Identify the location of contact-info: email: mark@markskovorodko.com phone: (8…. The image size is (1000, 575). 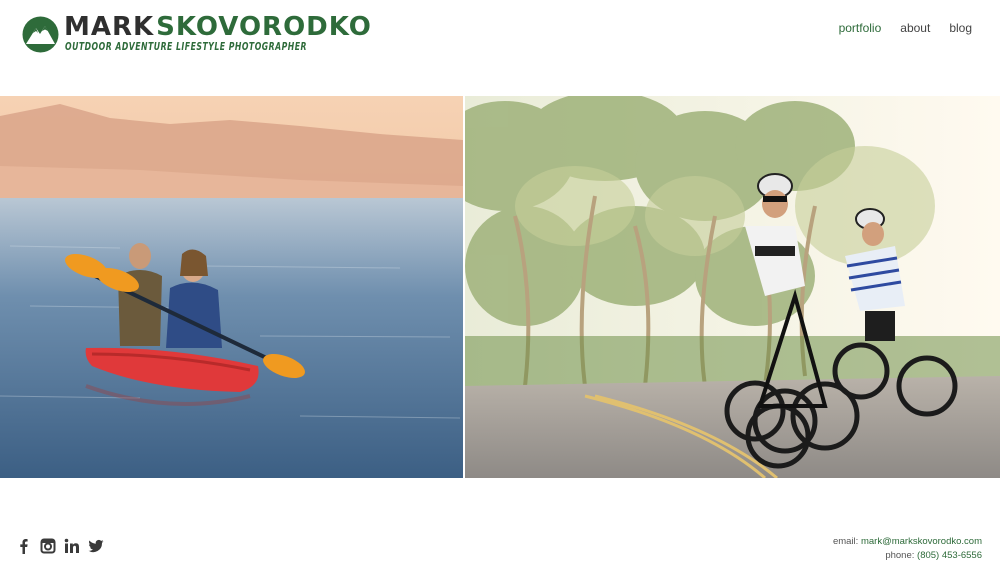
(907, 548).